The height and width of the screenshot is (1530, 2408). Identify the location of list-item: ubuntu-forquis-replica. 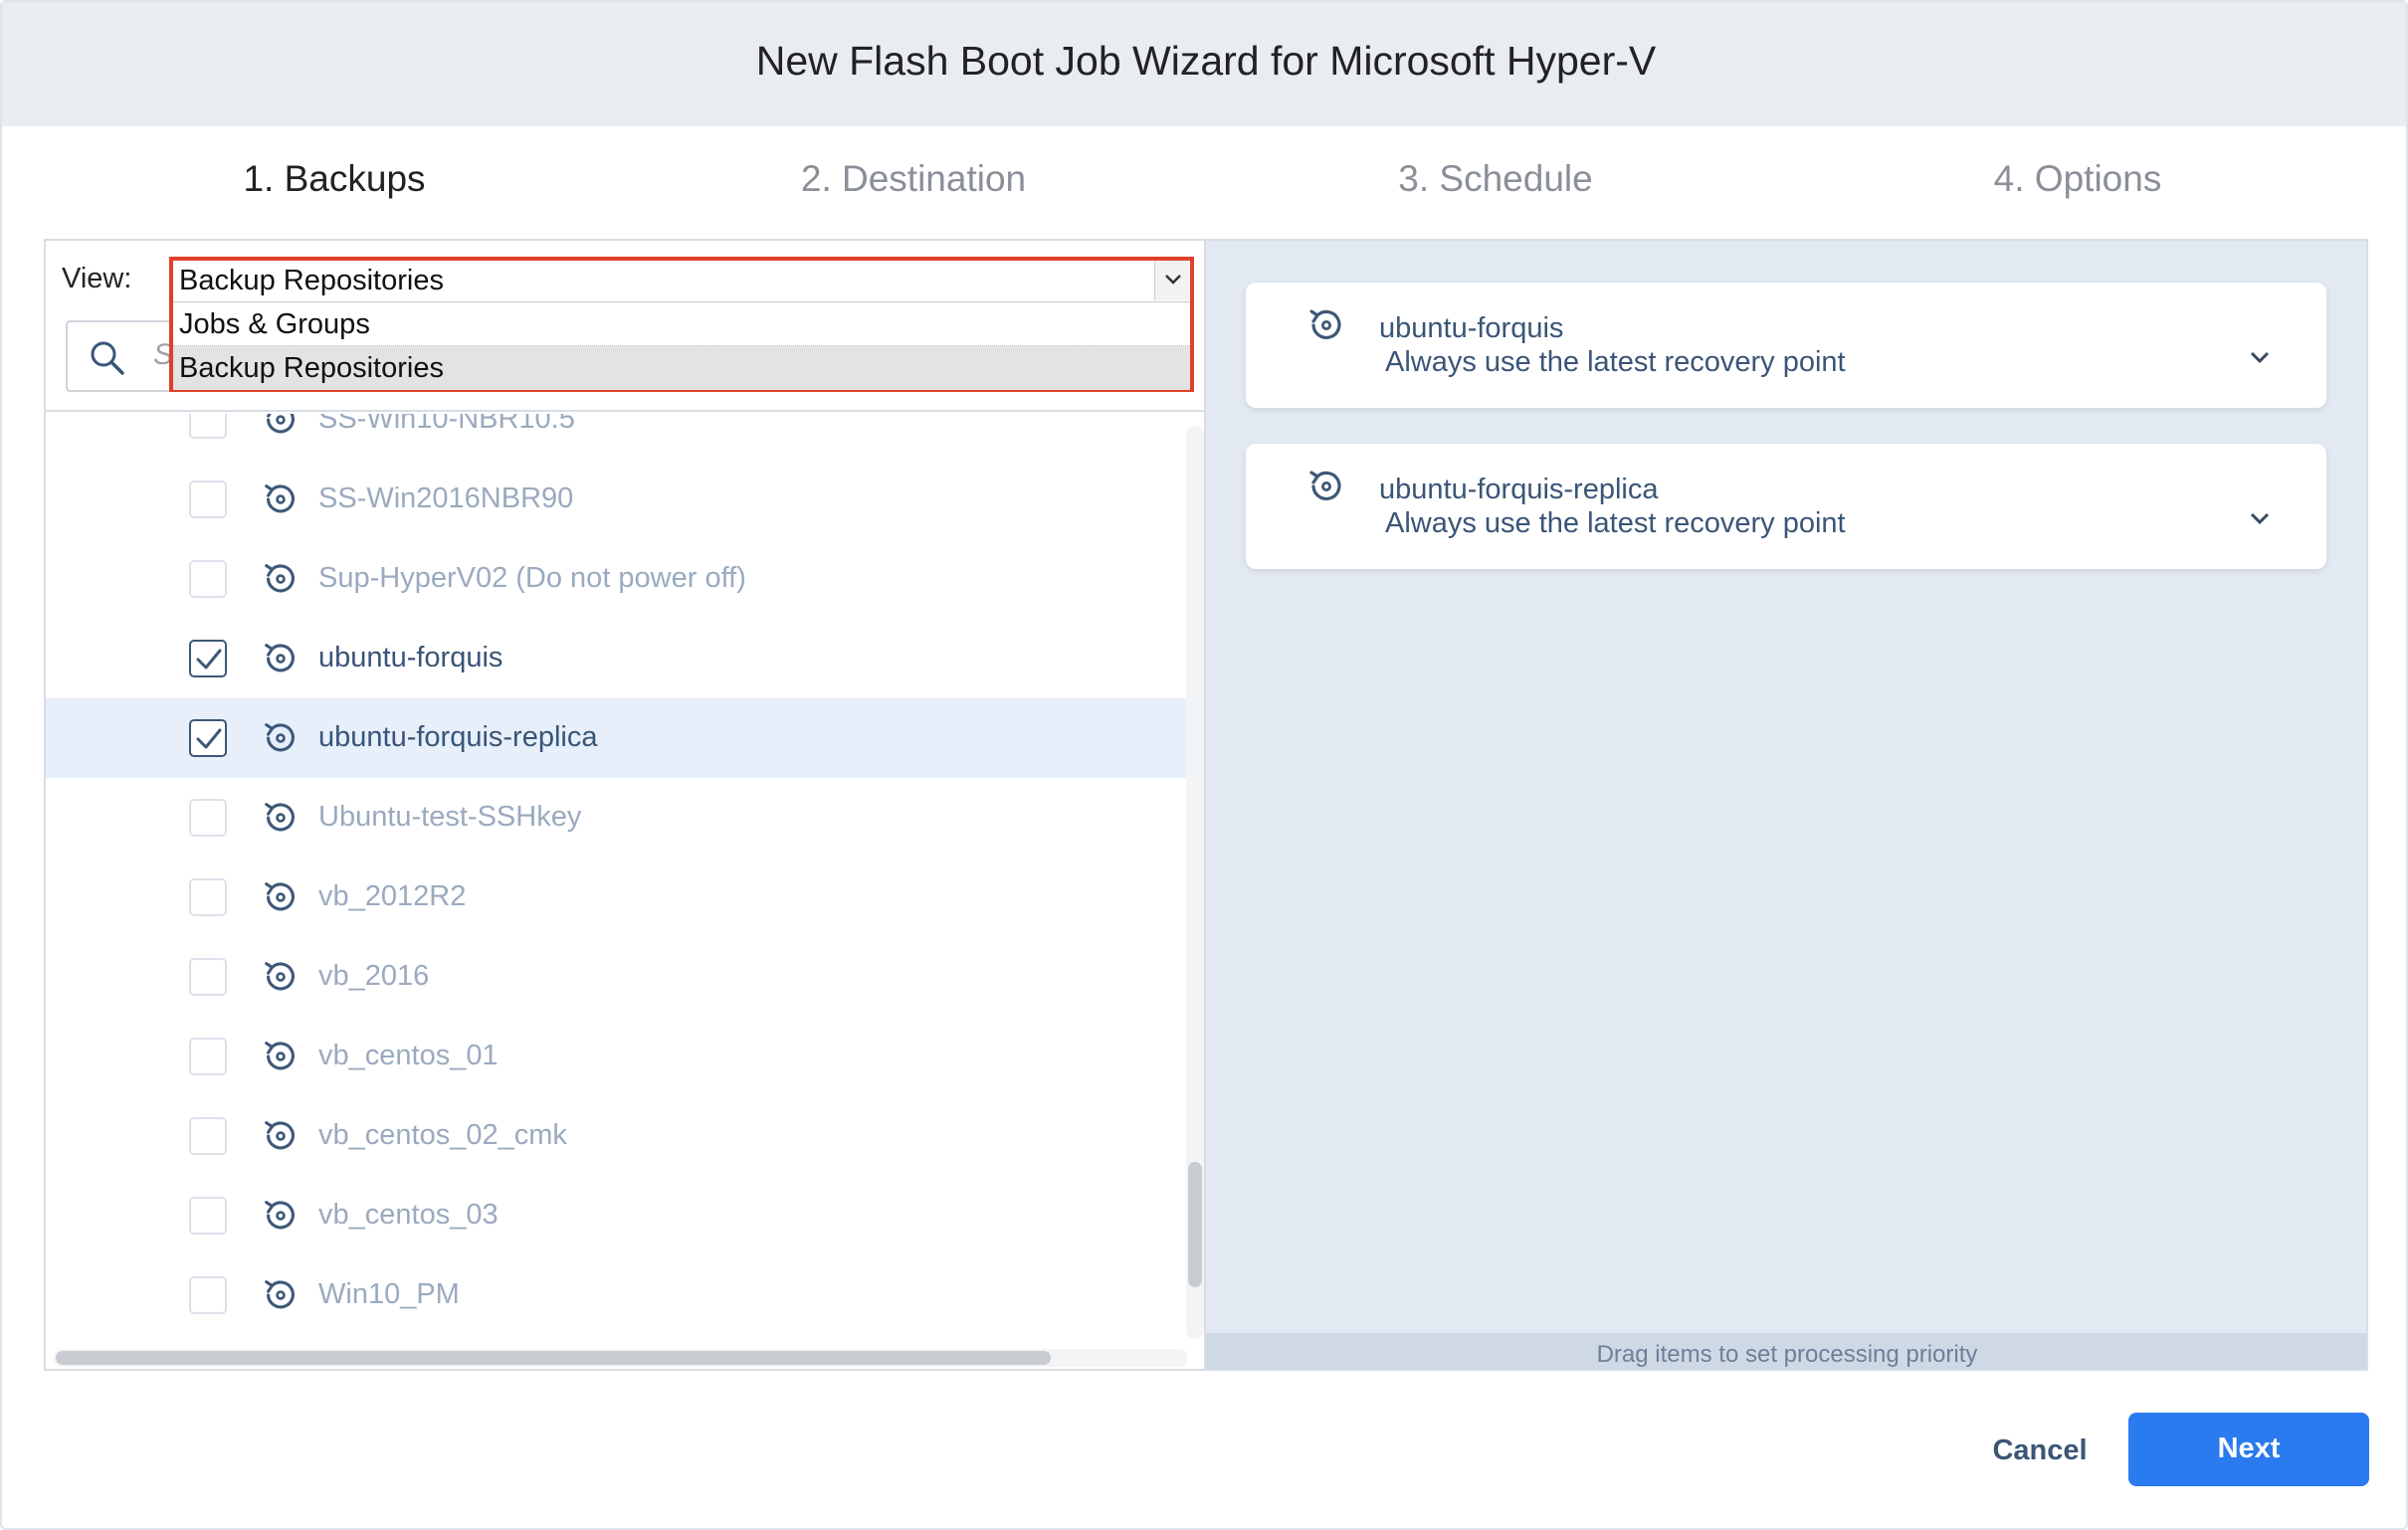
(616, 738).